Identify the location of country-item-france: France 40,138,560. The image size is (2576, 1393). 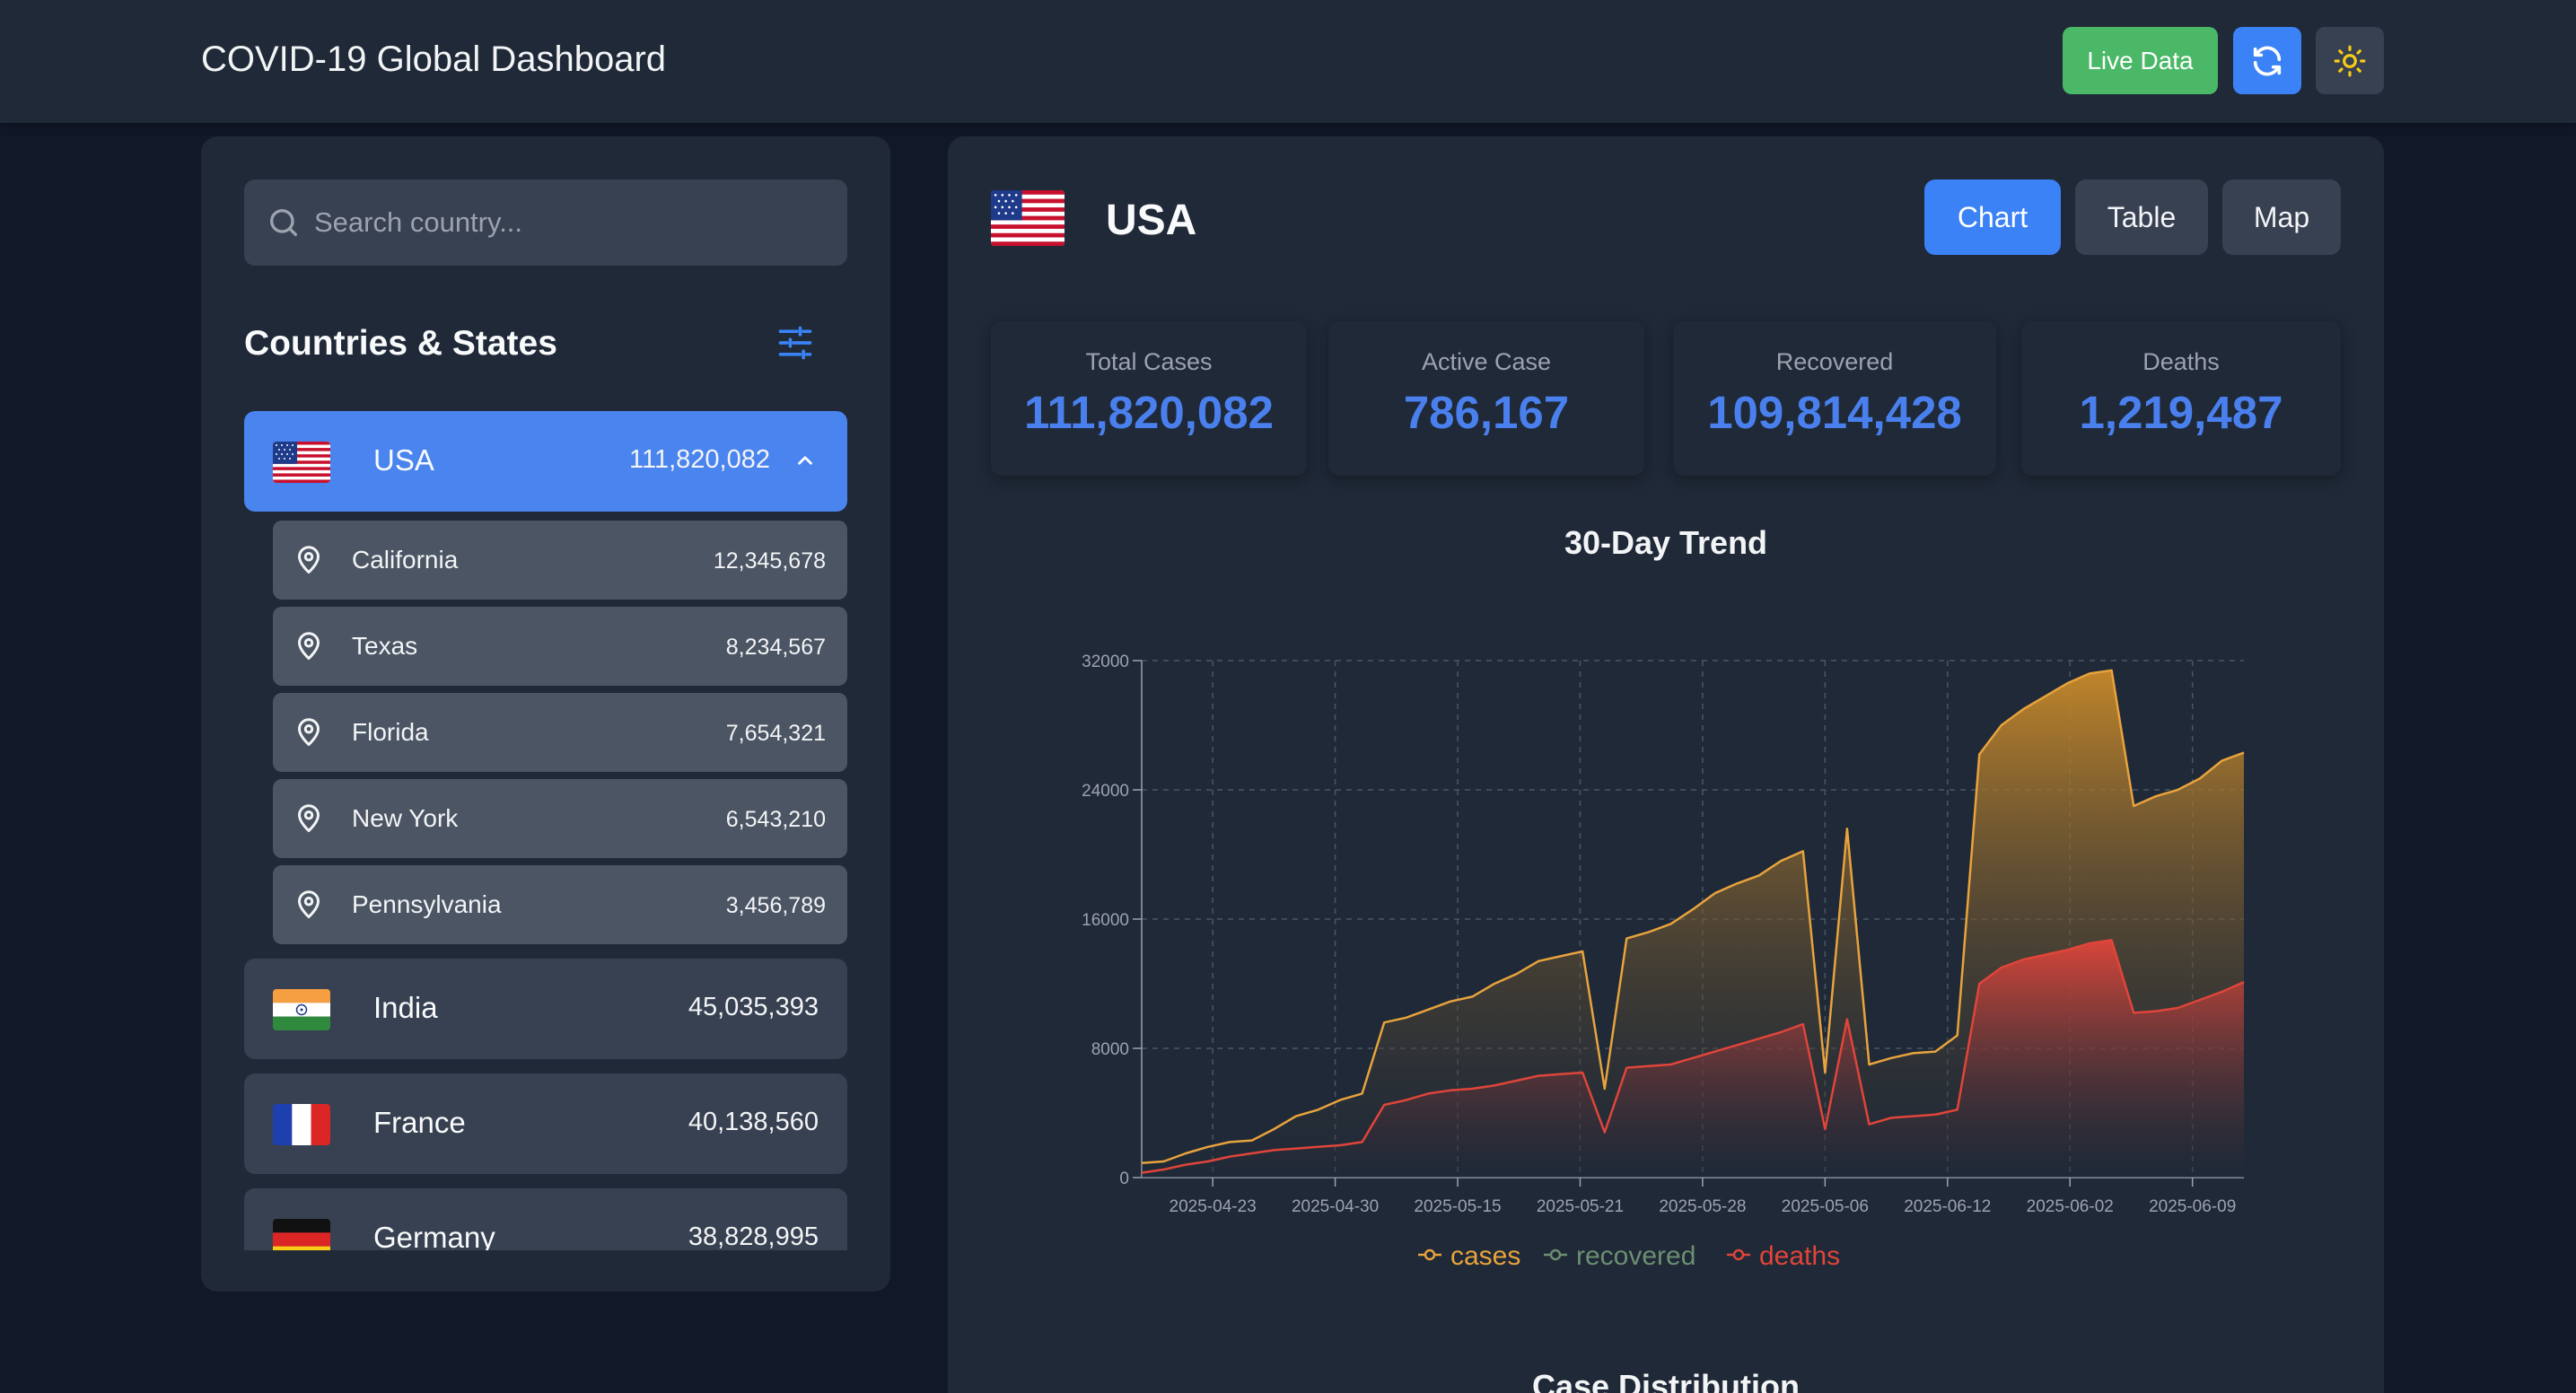
(545, 1124).